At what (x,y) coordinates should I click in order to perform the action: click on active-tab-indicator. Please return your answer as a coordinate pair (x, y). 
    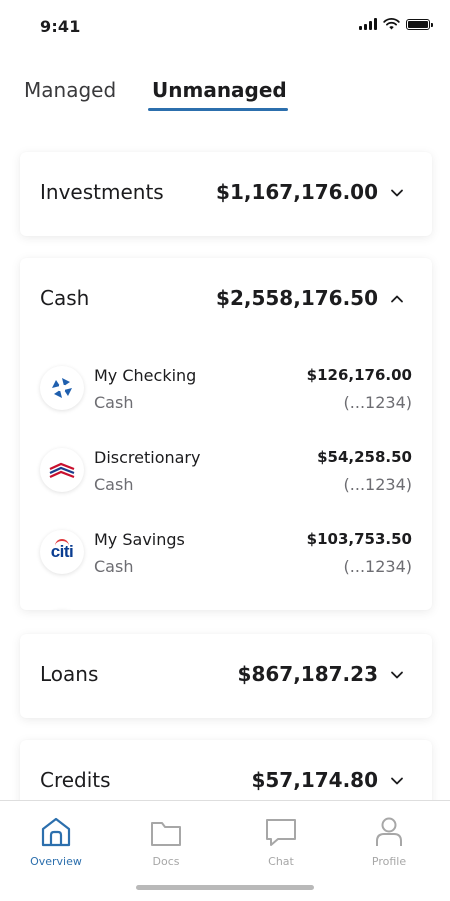
    Looking at the image, I should click on (218, 109).